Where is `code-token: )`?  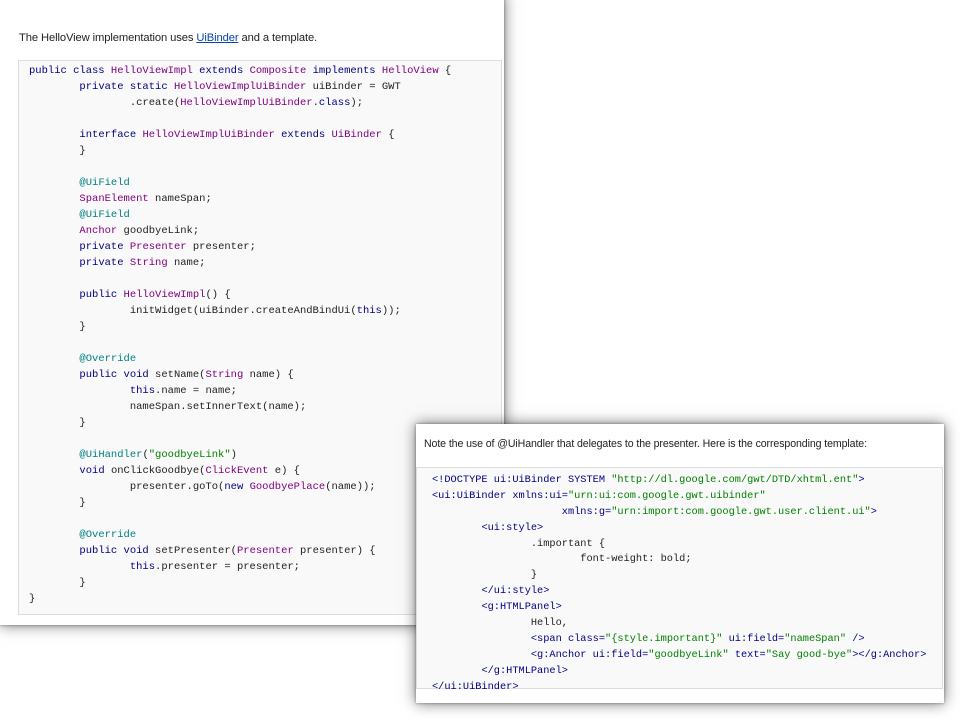
code-token: ) is located at coordinates (233, 455).